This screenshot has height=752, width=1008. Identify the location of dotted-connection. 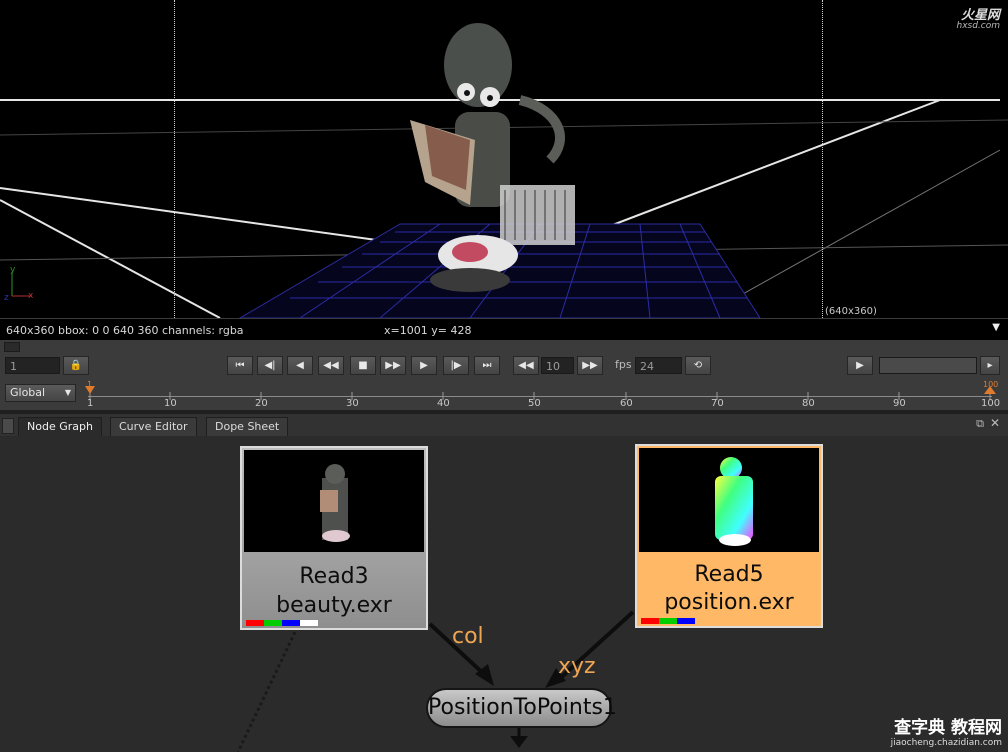
(266, 691).